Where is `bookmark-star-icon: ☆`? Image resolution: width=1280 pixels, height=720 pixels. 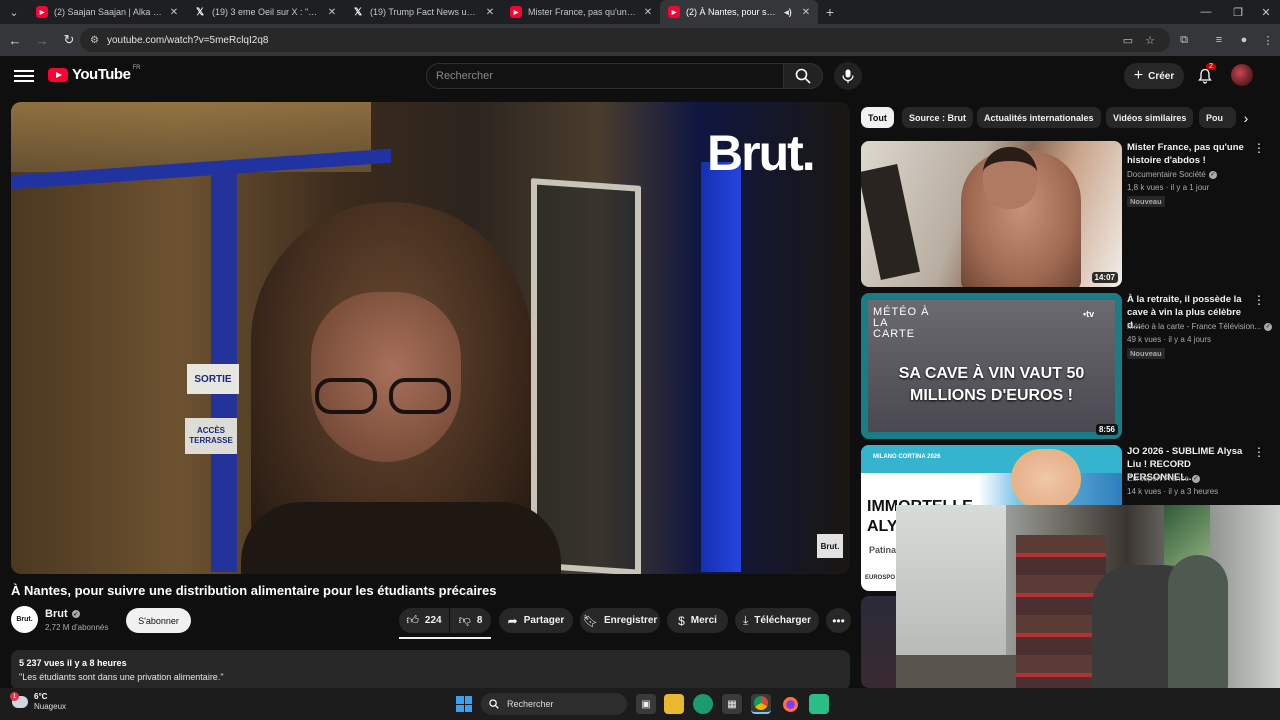 bookmark-star-icon: ☆ is located at coordinates (1150, 40).